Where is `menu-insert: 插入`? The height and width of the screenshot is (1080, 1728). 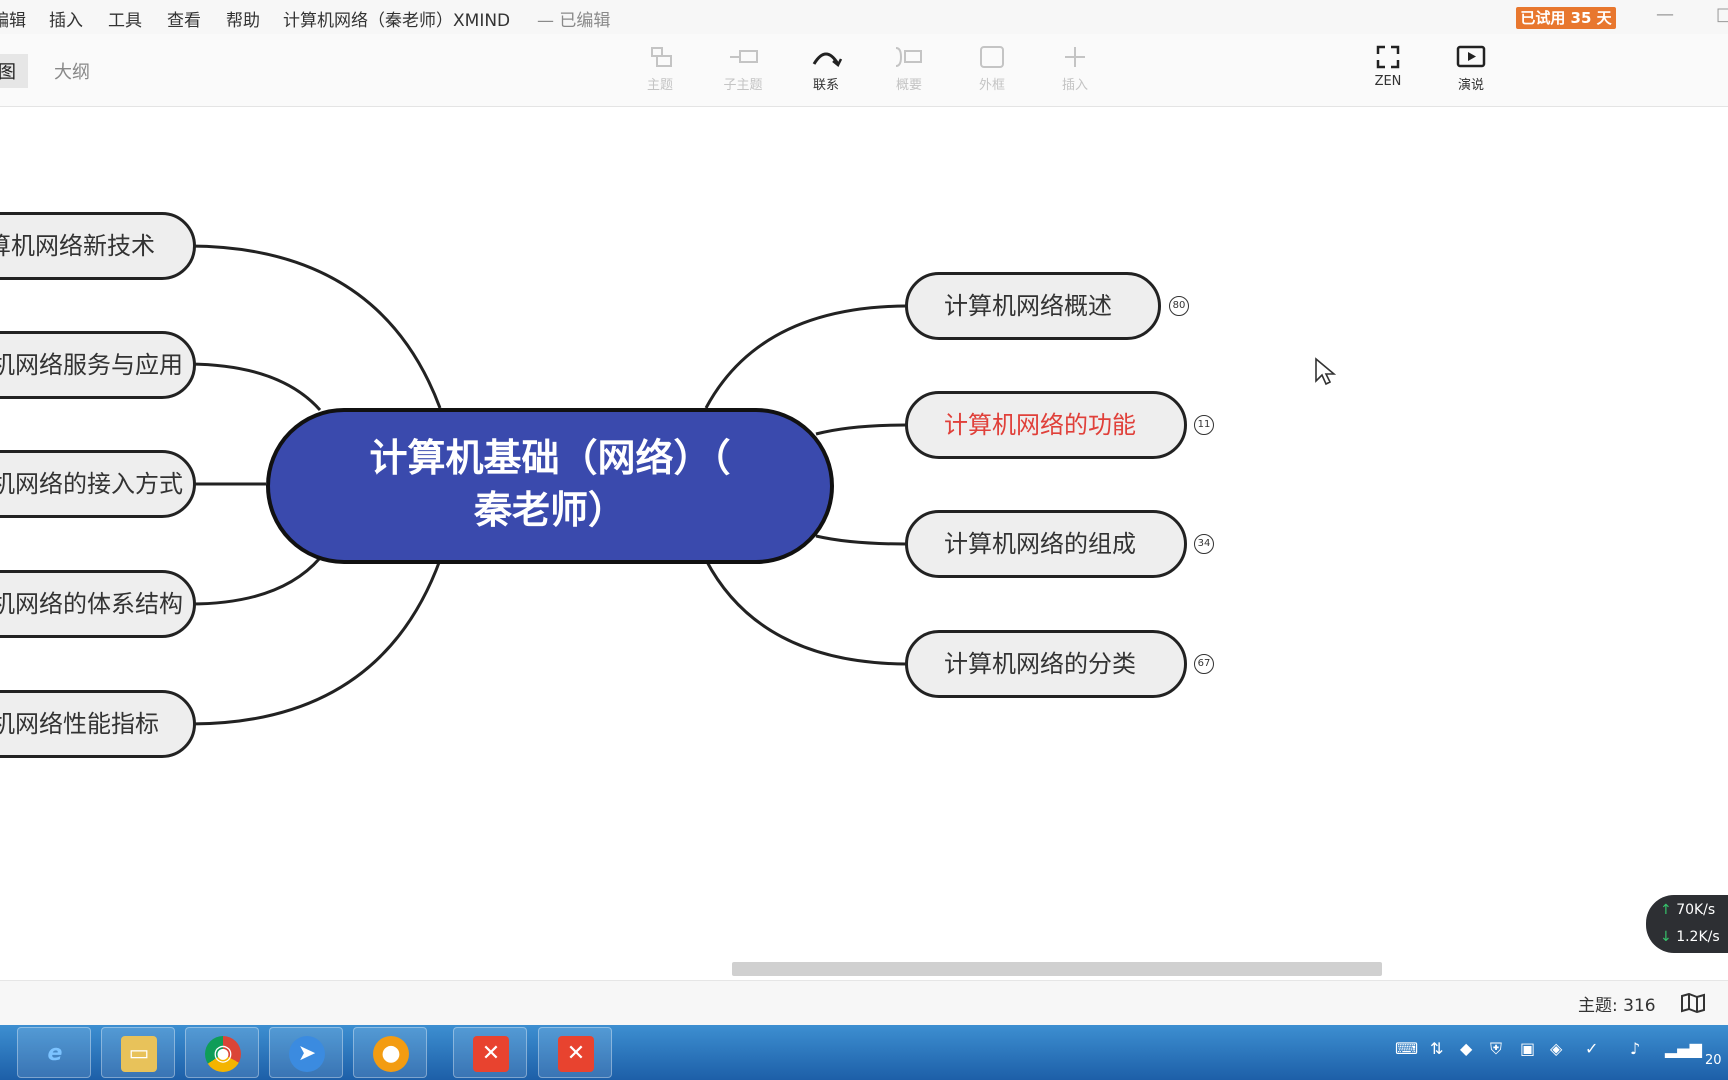
menu-insert: 插入 is located at coordinates (66, 18).